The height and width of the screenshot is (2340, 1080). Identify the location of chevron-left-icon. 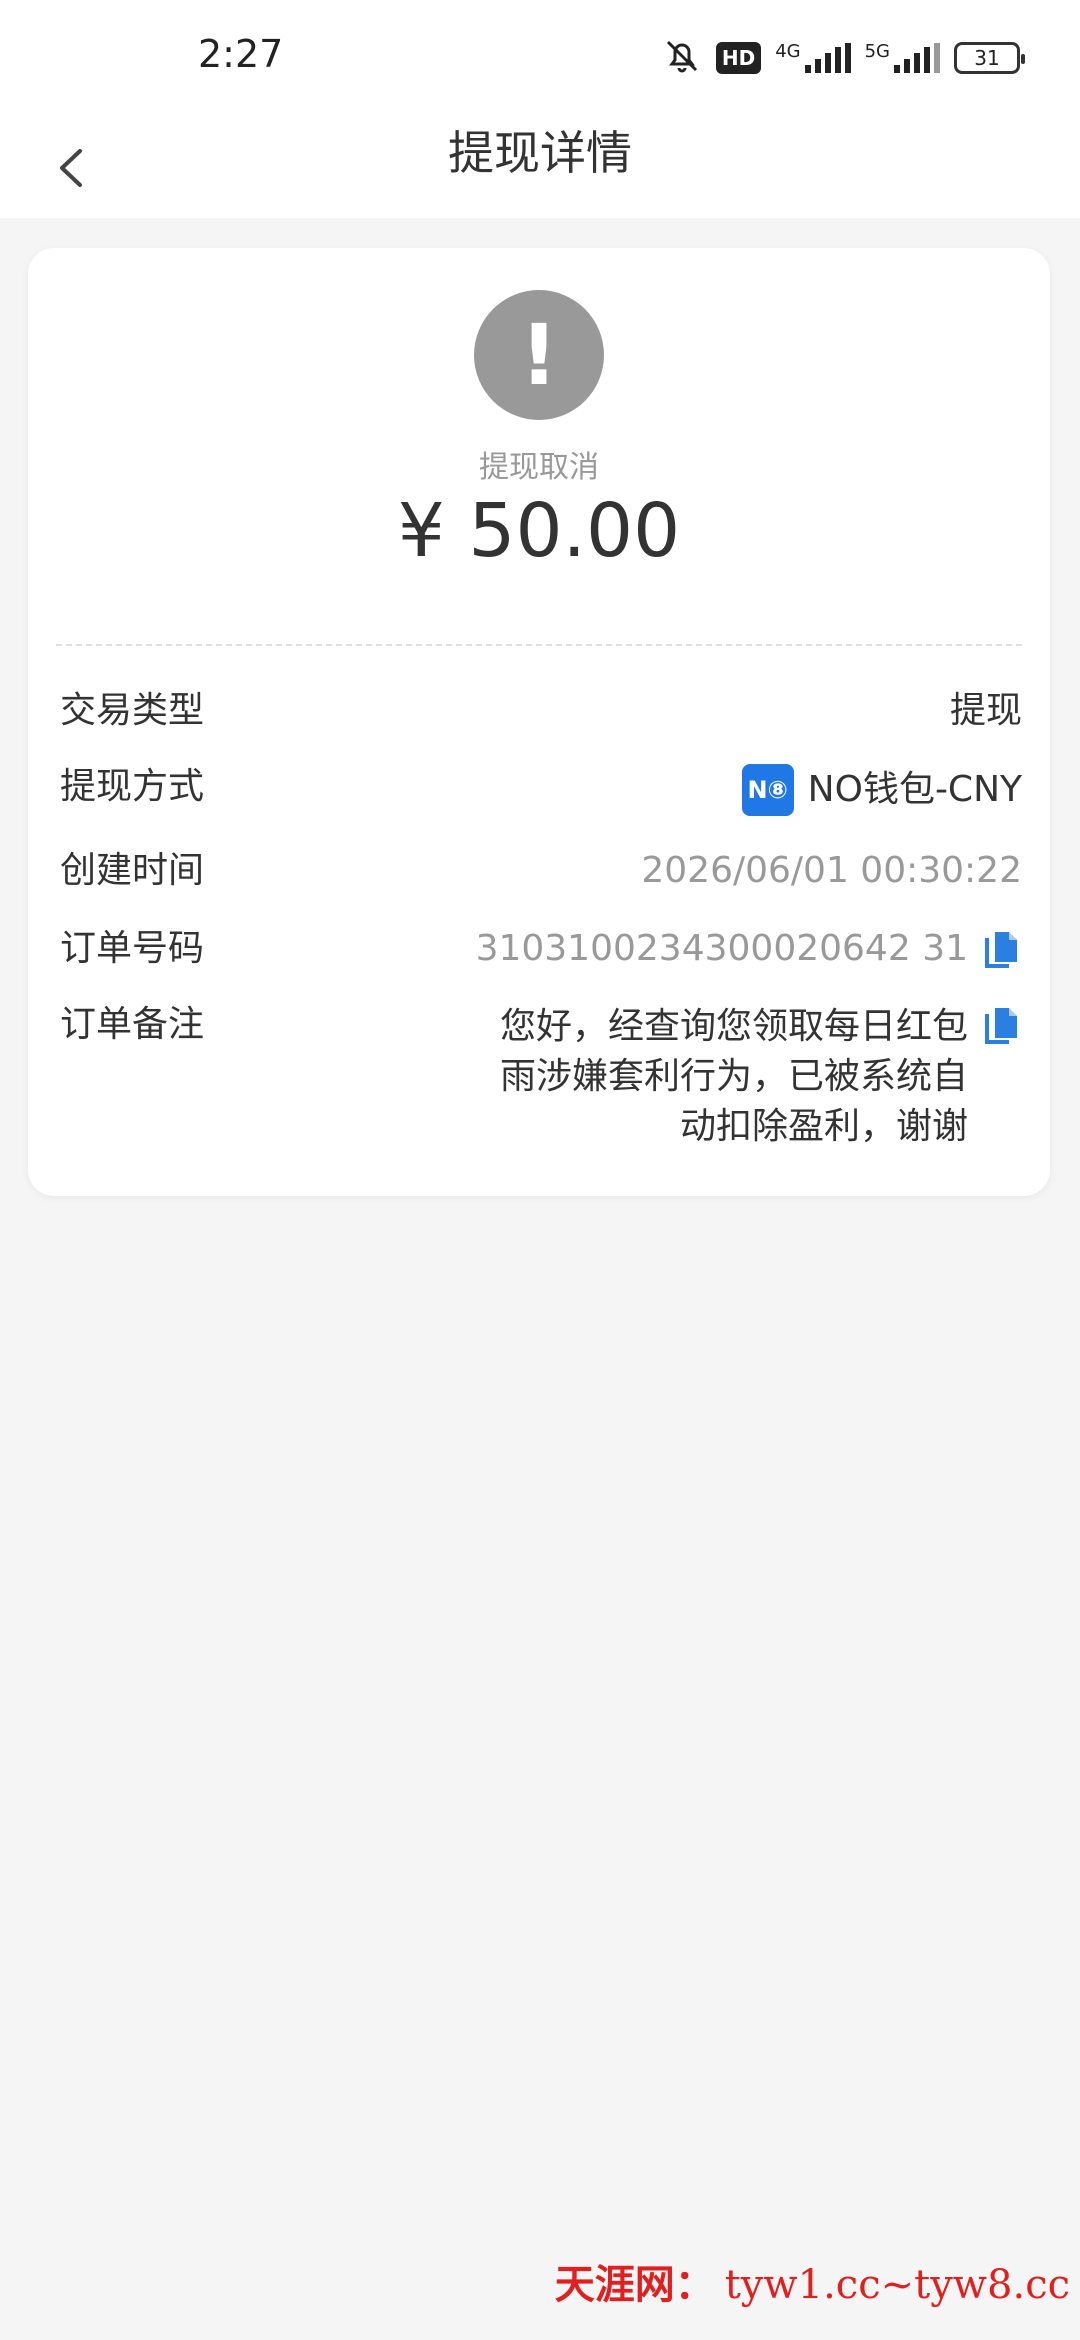
(71, 168).